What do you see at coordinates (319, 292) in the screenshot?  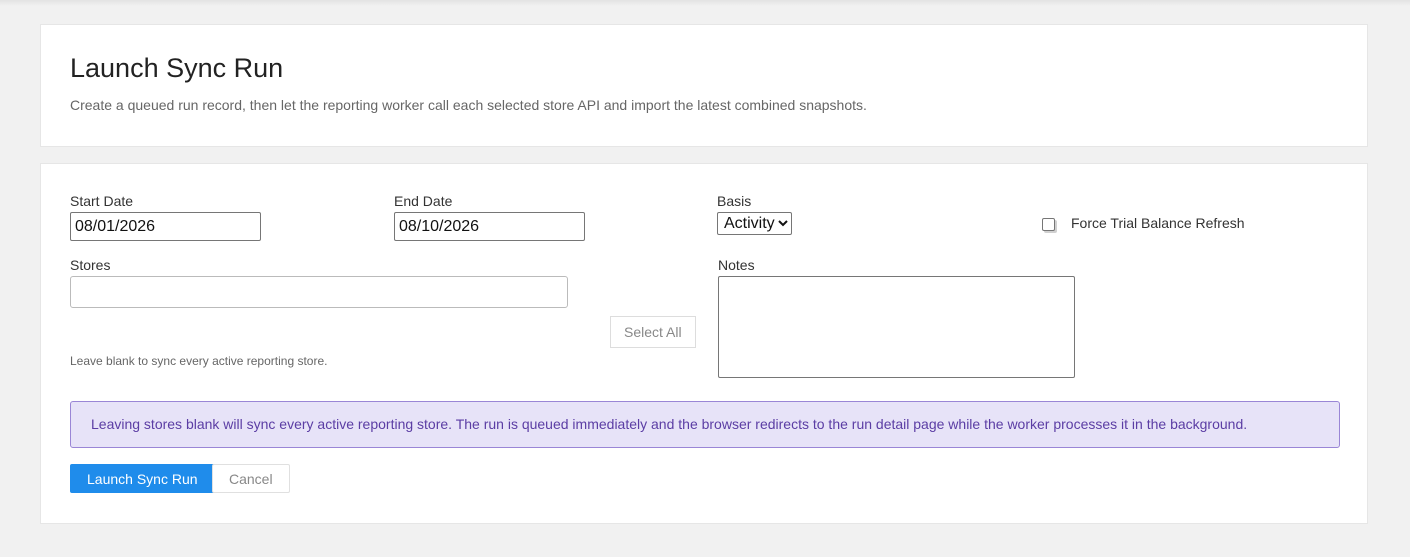 I see `stores-multiselect` at bounding box center [319, 292].